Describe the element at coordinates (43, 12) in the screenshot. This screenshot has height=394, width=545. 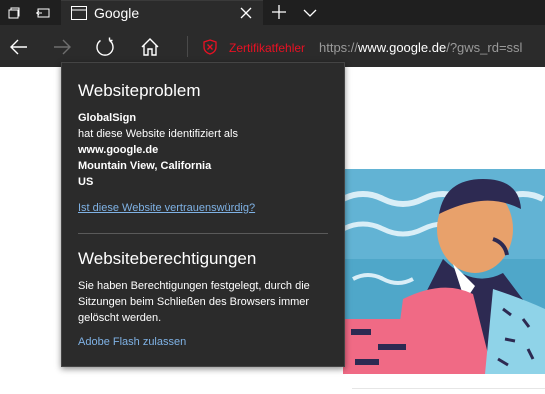
I see `set-aside-tabs-icon` at that location.